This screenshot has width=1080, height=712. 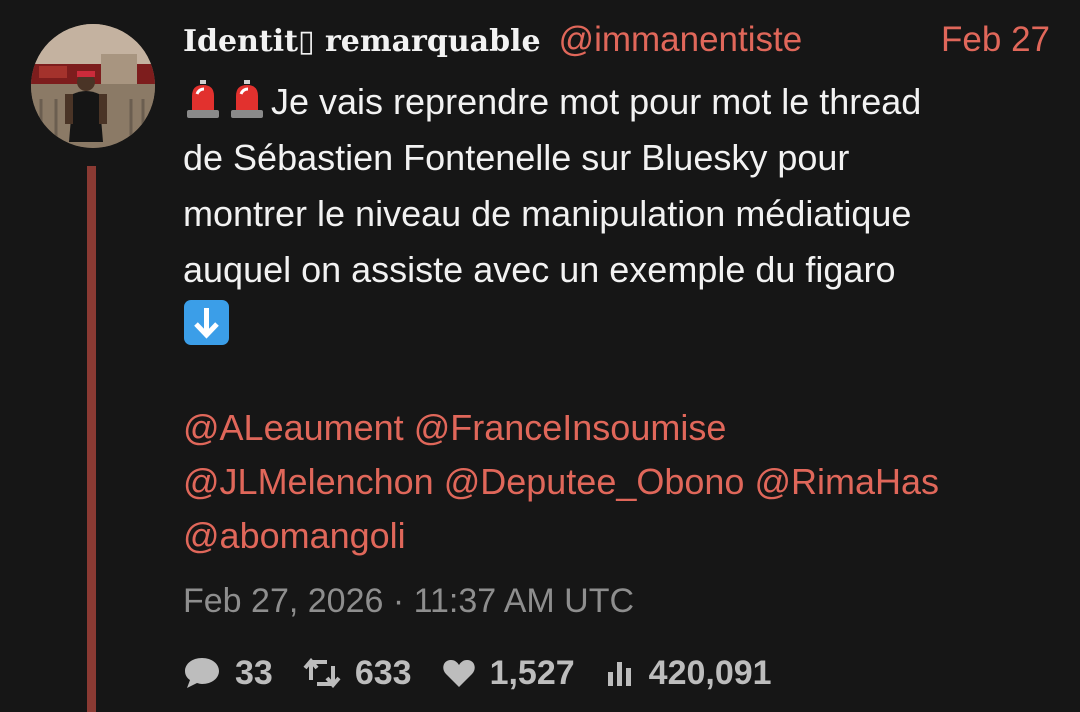 I want to click on bar-chart-icon, so click(x=619, y=674).